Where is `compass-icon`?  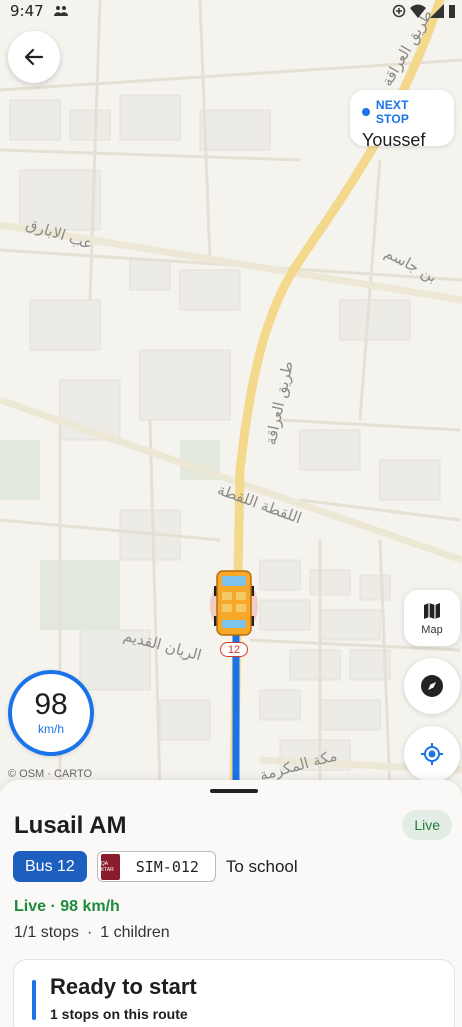
compass-icon is located at coordinates (432, 686).